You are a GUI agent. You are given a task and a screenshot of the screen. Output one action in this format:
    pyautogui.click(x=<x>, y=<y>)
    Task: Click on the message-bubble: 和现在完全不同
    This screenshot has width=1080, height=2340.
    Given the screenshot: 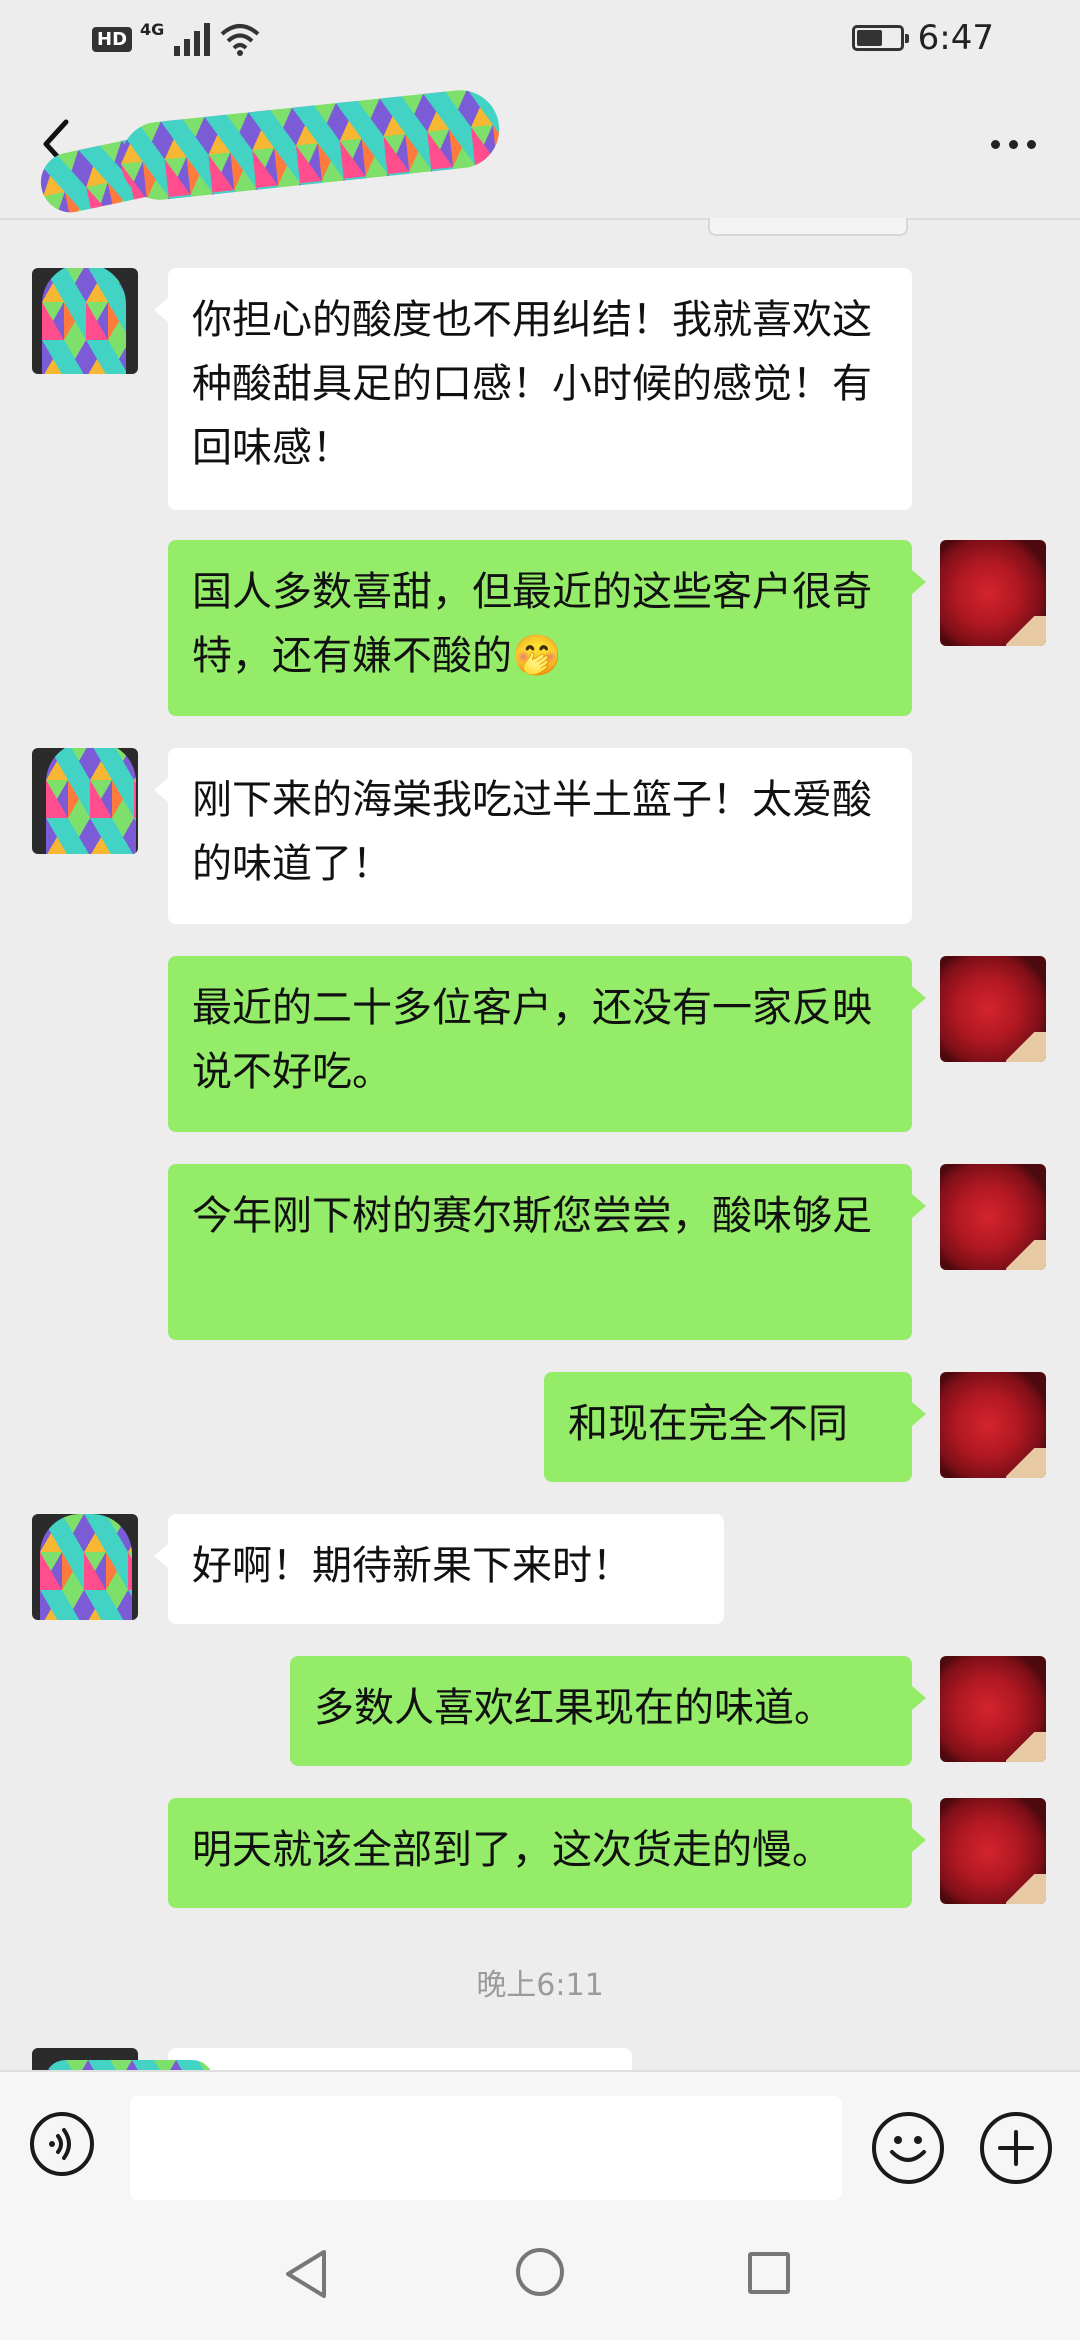 What is the action you would take?
    pyautogui.click(x=735, y=1427)
    